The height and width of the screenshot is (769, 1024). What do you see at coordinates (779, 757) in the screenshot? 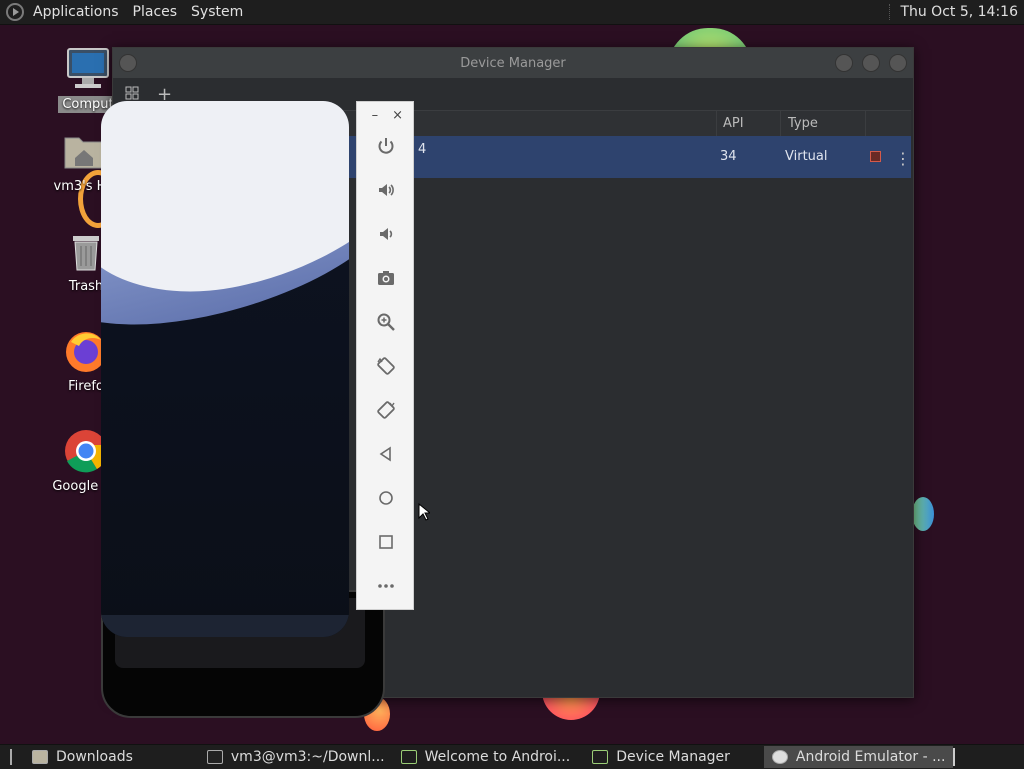
I see `emulator-icon` at bounding box center [779, 757].